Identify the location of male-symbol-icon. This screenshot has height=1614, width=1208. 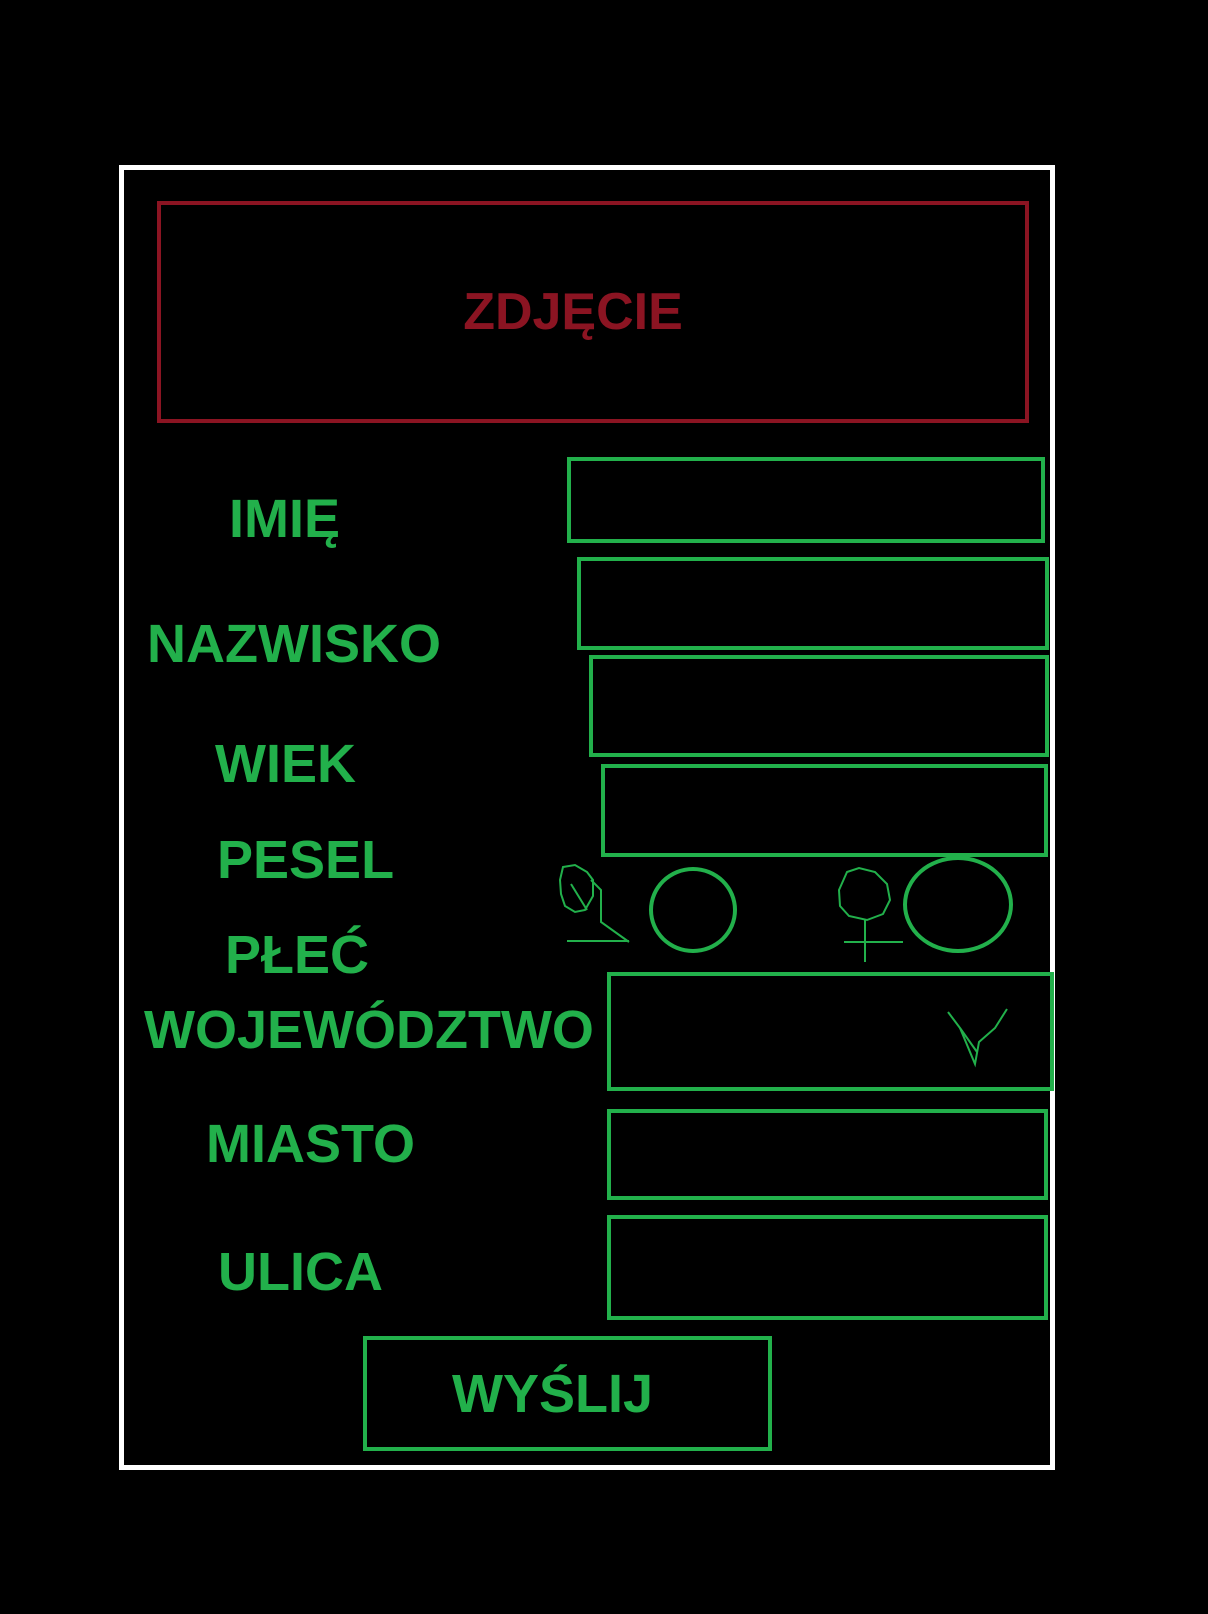
(594, 903).